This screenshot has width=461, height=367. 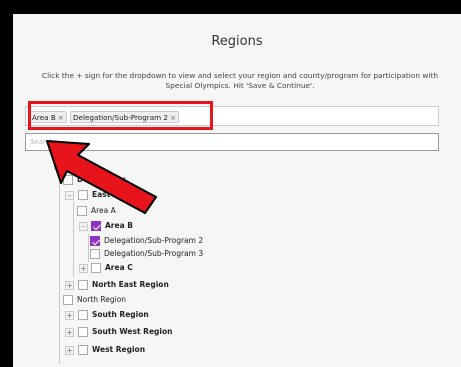 What do you see at coordinates (130, 284) in the screenshot?
I see `tree-label: North East Region` at bounding box center [130, 284].